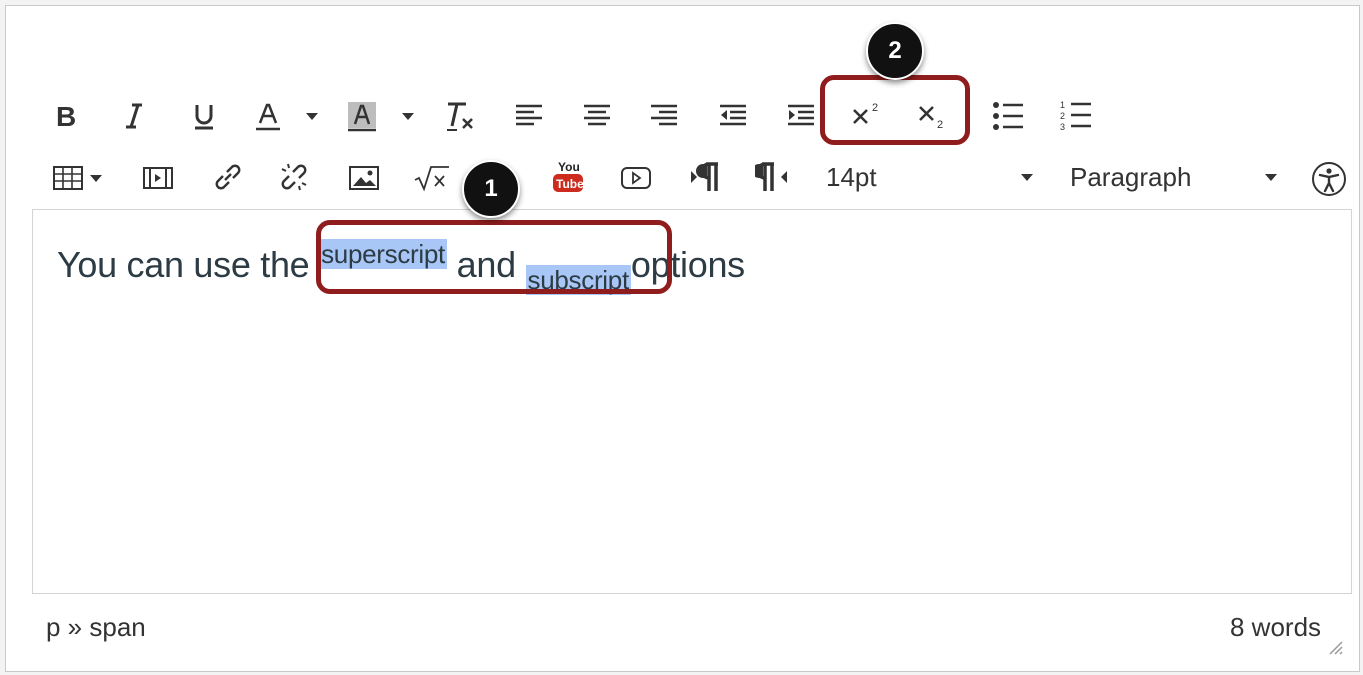 The height and width of the screenshot is (675, 1363). I want to click on youtube-icon: You Tube, so click(568, 176).